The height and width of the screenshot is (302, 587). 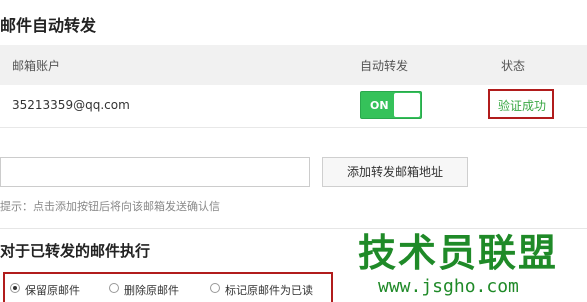 I want to click on radio-mark-read-icon, so click(x=215, y=288).